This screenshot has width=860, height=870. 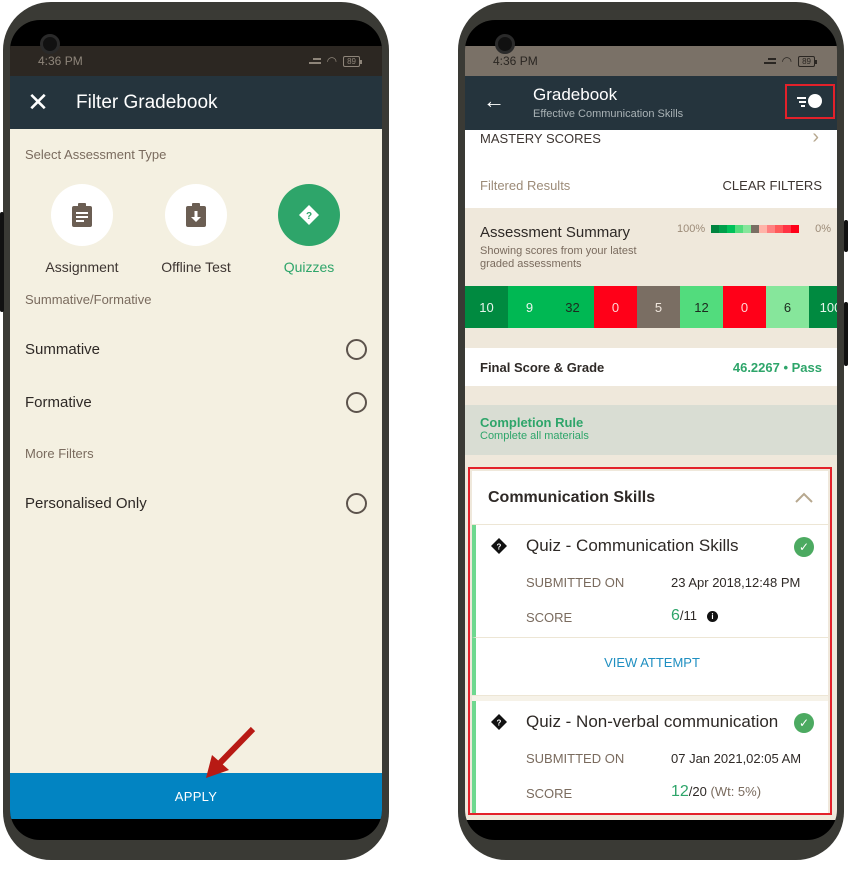 What do you see at coordinates (736, 582) in the screenshot?
I see `submitted-on-value: 23 Apr 2018,12:48 PM` at bounding box center [736, 582].